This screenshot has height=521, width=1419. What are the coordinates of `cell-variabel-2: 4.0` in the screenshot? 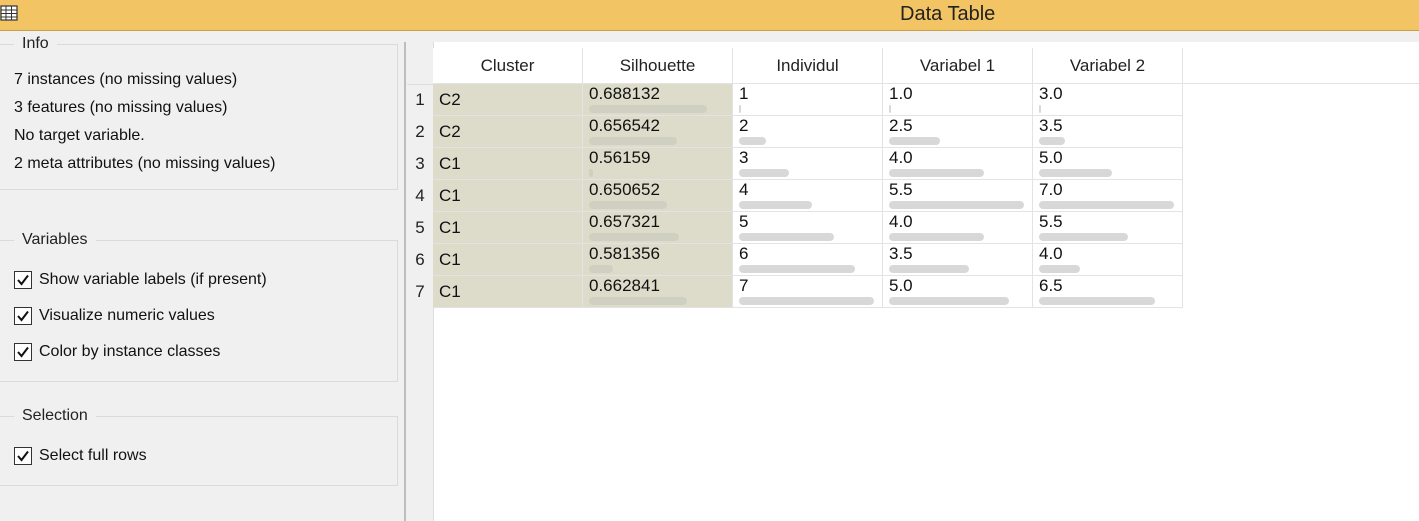 It's located at (1108, 260).